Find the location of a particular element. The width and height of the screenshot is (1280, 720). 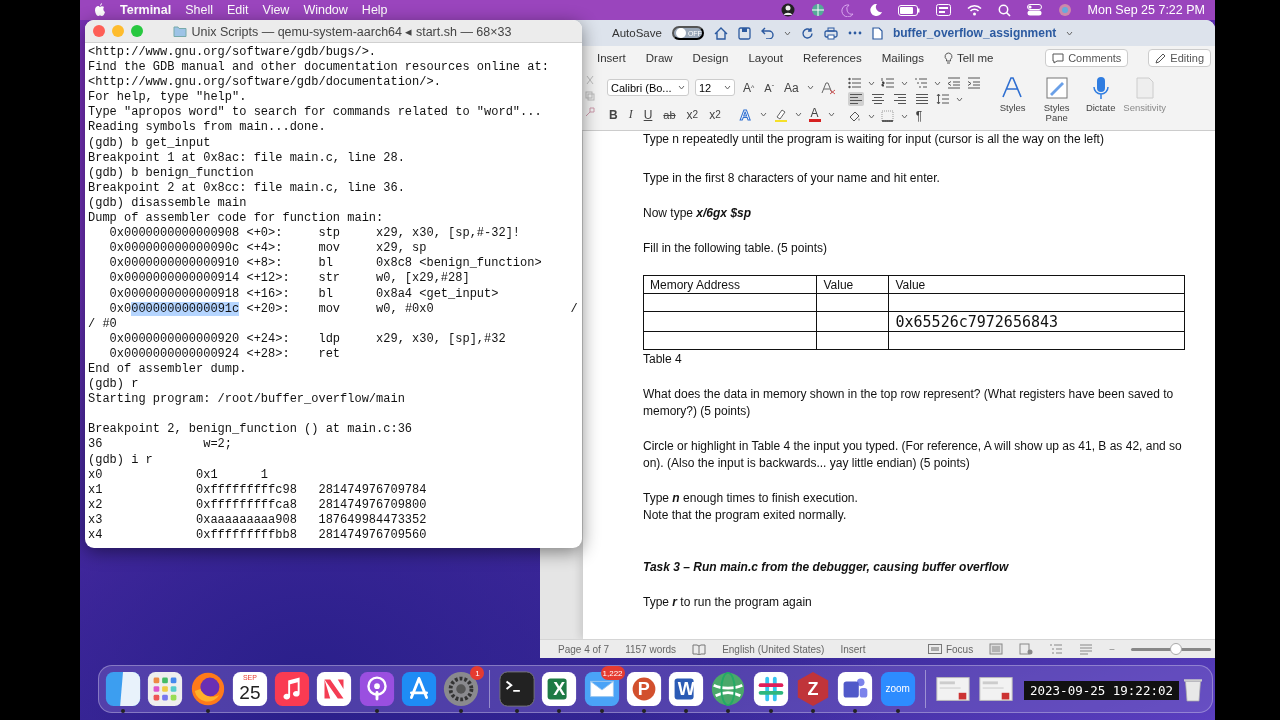

clear-formatting-icon is located at coordinates (827, 87).